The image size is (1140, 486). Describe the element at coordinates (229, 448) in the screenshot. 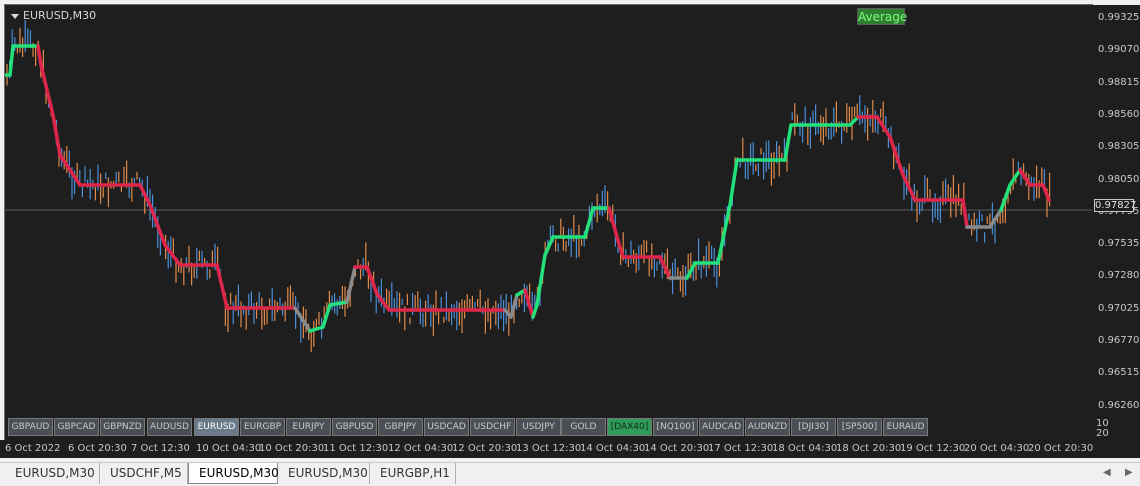

I see `time-label: 10 Oct 04:30` at that location.